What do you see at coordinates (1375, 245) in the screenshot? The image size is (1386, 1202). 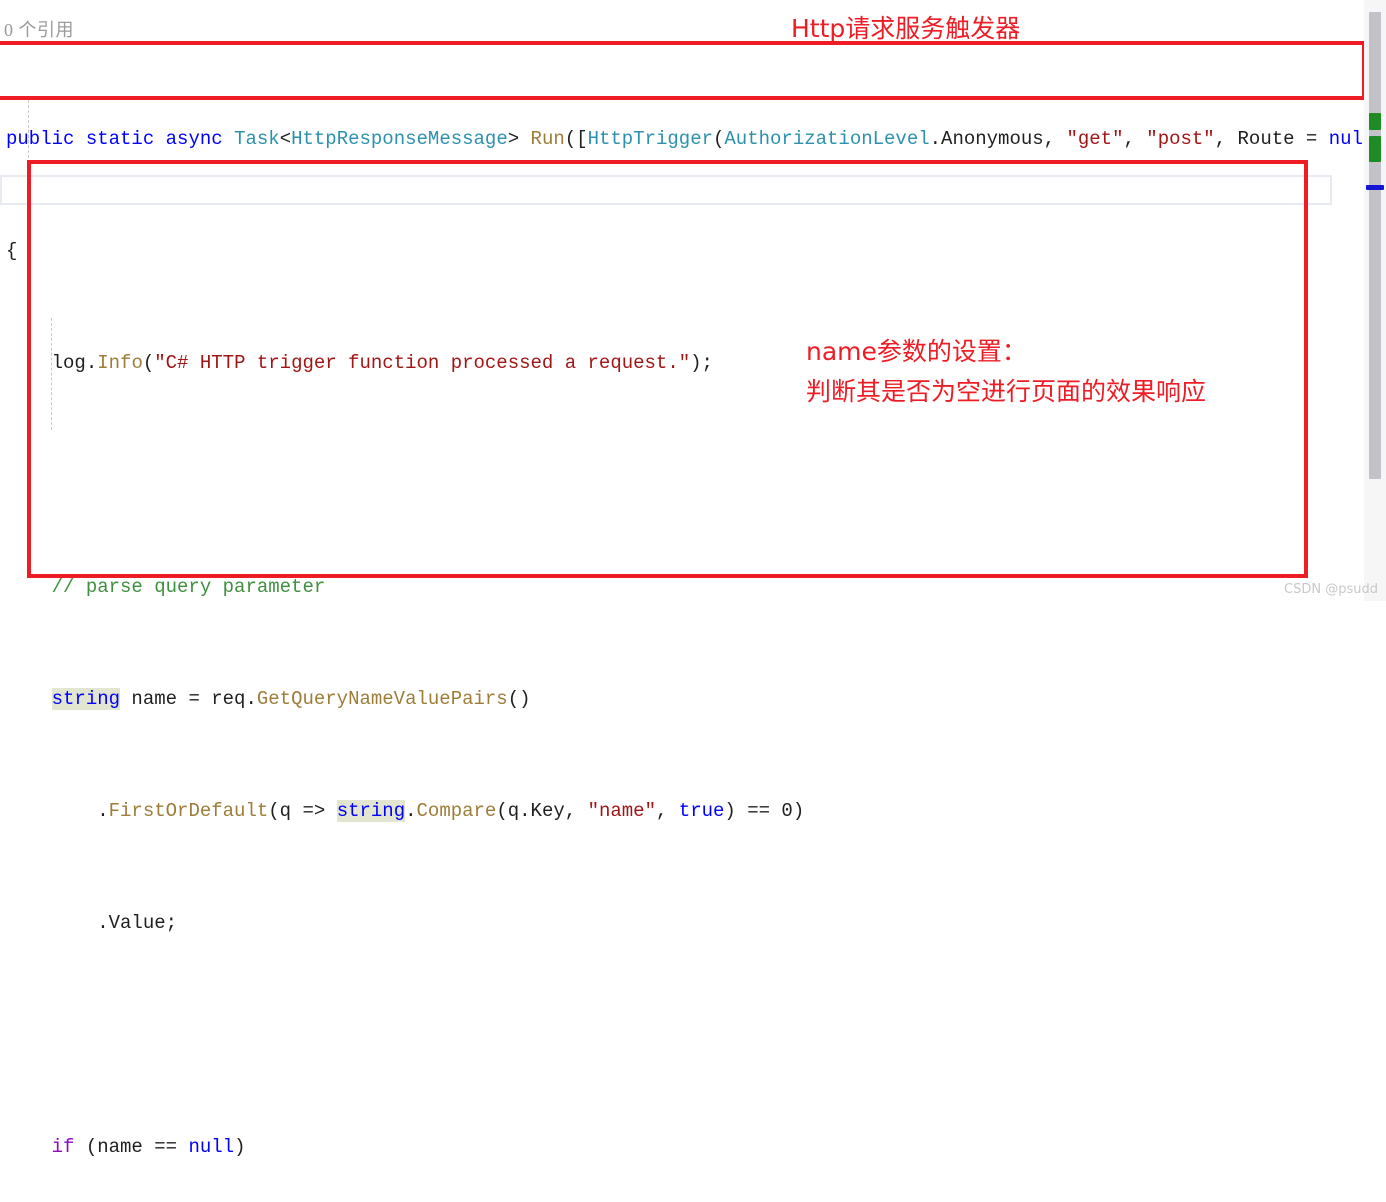 I see `vertical-scrollbar-thumb` at bounding box center [1375, 245].